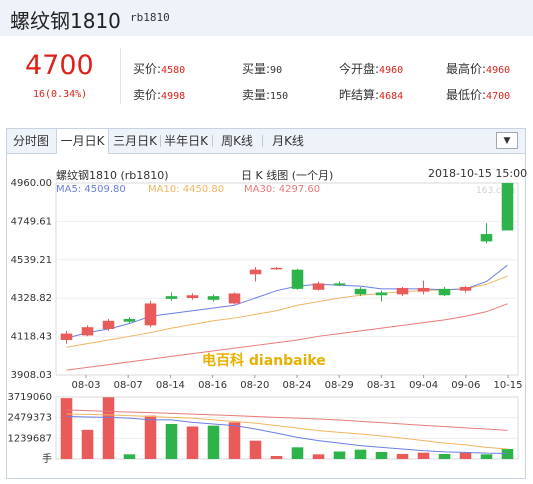 The width and height of the screenshot is (533, 484). Describe the element at coordinates (85, 385) in the screenshot. I see `x-tick-label: 08-03` at that location.